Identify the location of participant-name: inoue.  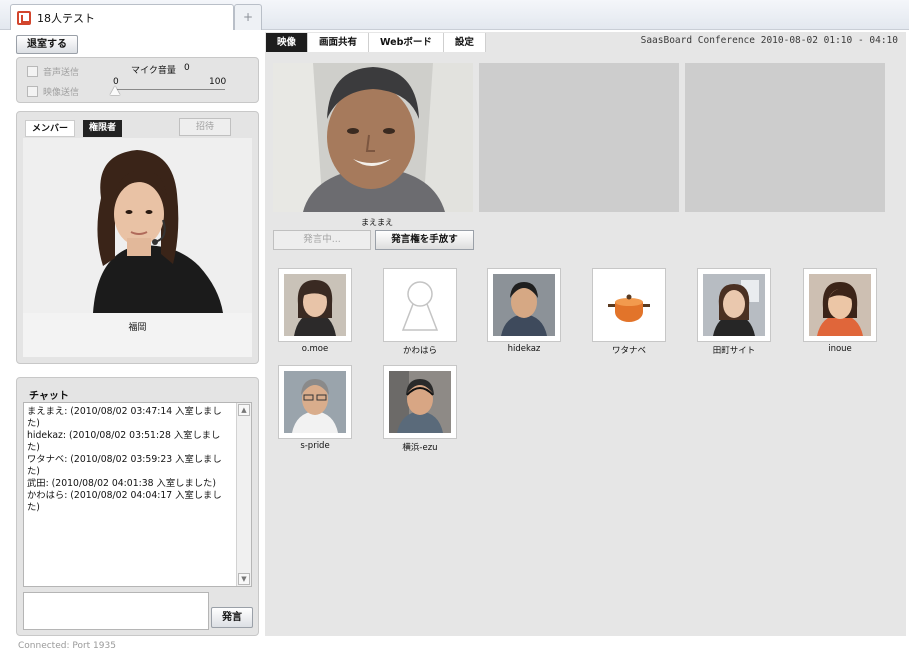
(840, 349).